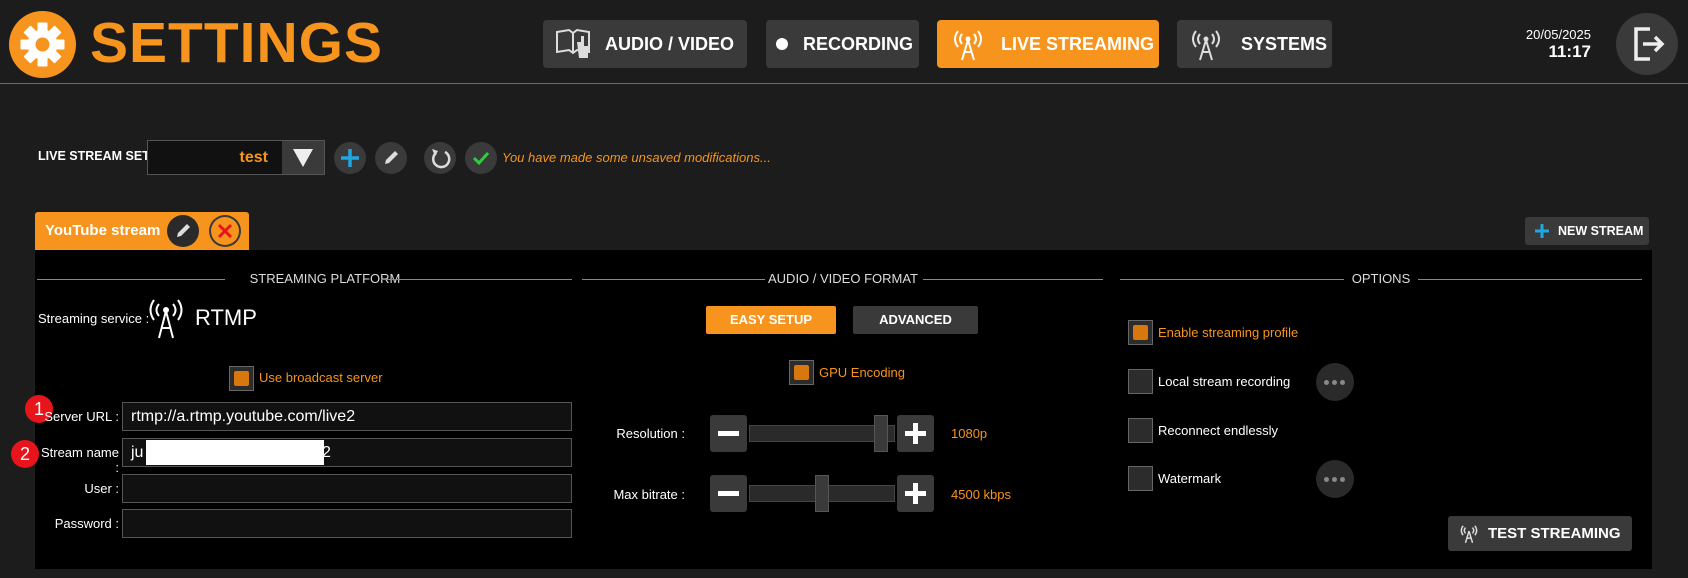  I want to click on resolution-increase-button, so click(915, 433).